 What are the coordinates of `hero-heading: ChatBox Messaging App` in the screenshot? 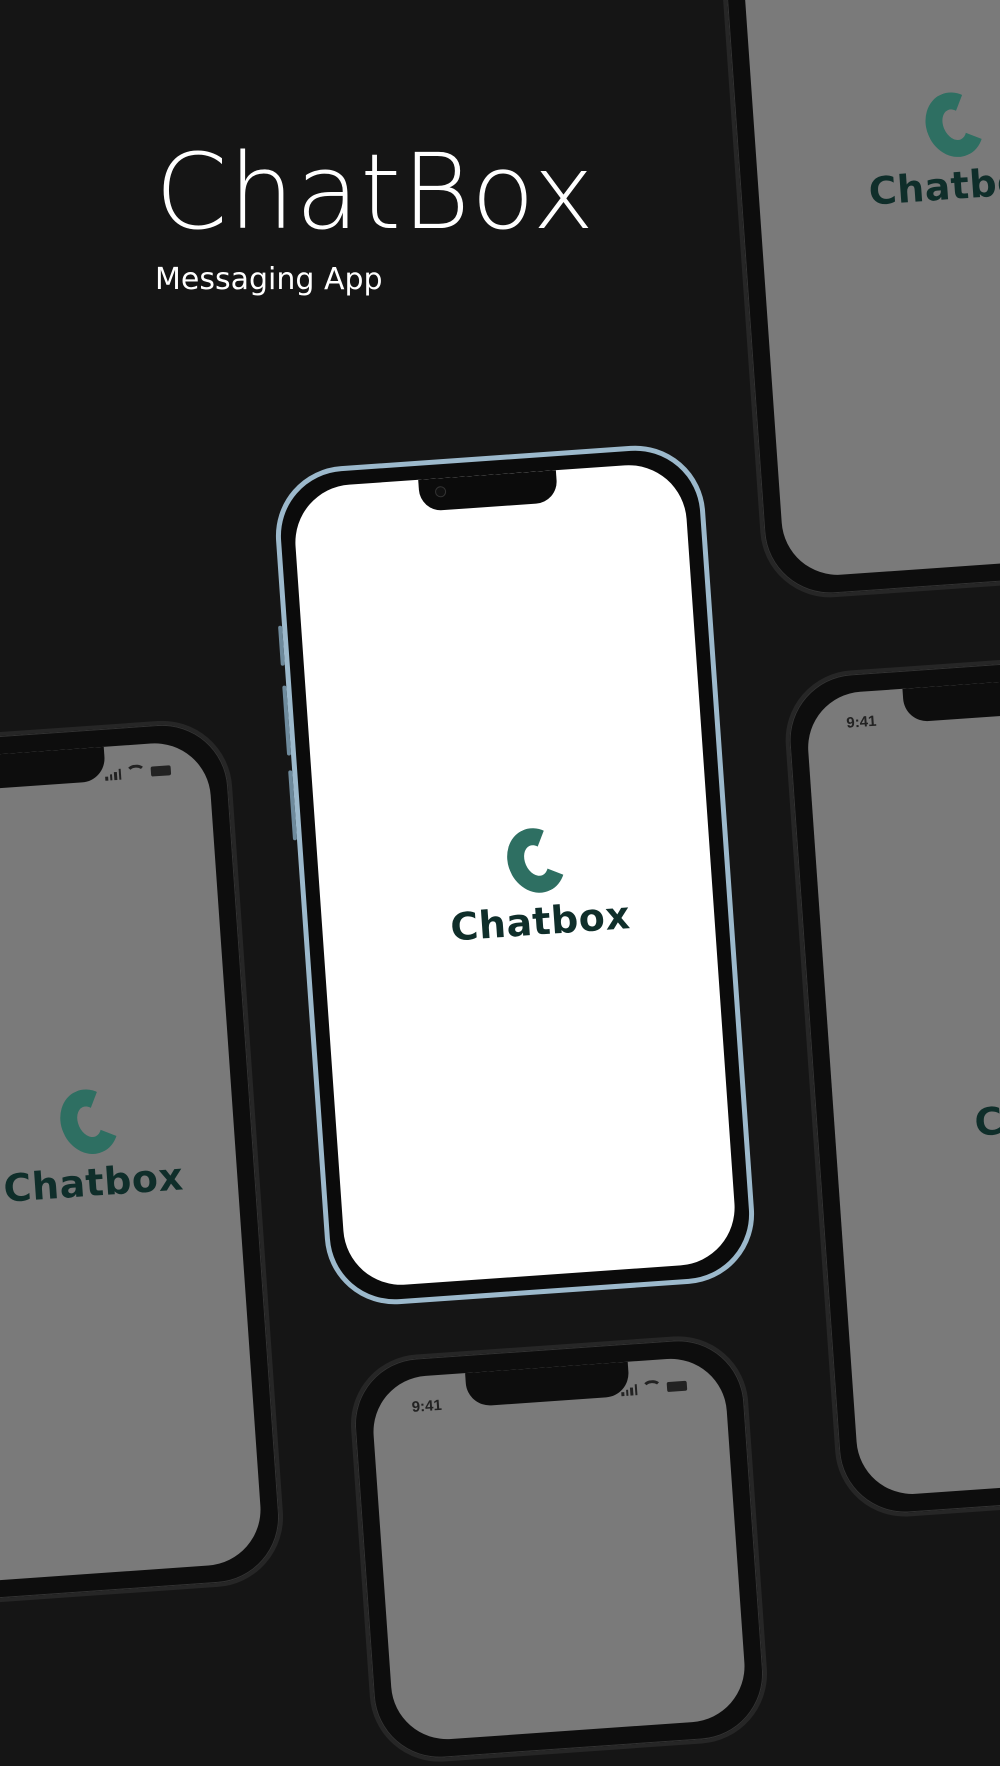 It's located at (375, 218).